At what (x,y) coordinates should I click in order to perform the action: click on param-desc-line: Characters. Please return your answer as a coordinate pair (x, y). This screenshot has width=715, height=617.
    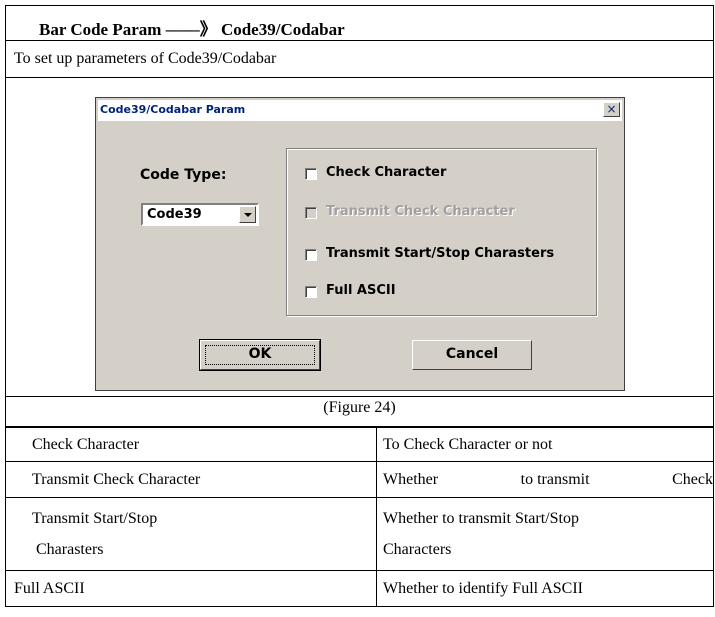
    Looking at the image, I should click on (417, 549).